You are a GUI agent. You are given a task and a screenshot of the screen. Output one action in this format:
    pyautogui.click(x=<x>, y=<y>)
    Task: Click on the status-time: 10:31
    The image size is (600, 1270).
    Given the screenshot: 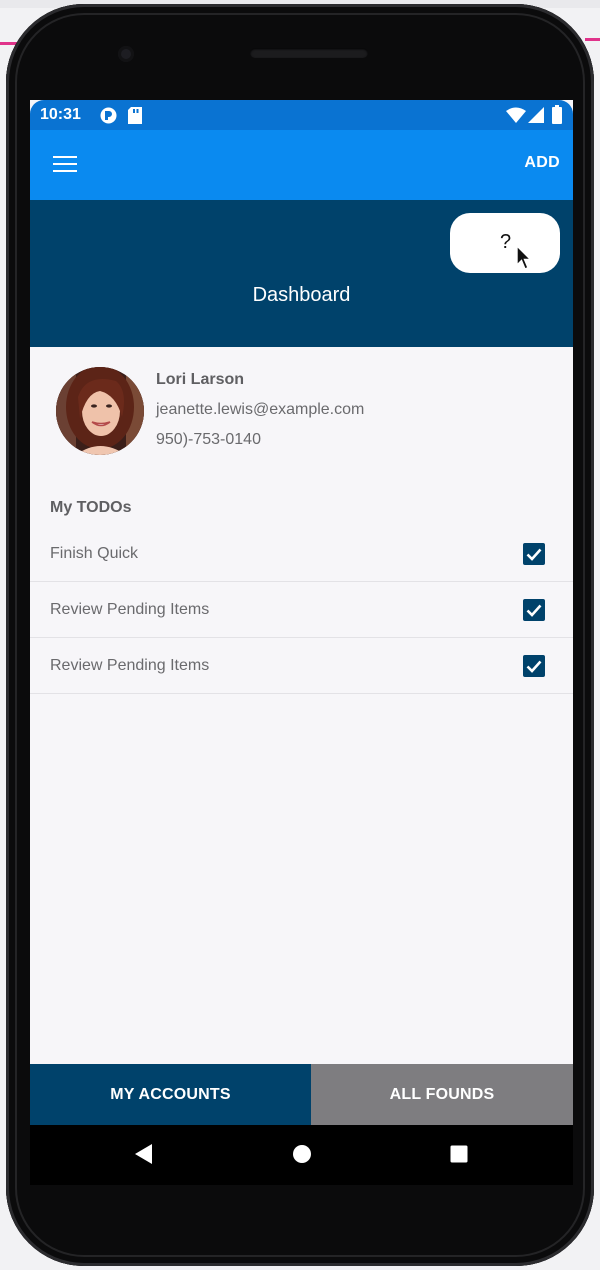 What is the action you would take?
    pyautogui.click(x=60, y=114)
    